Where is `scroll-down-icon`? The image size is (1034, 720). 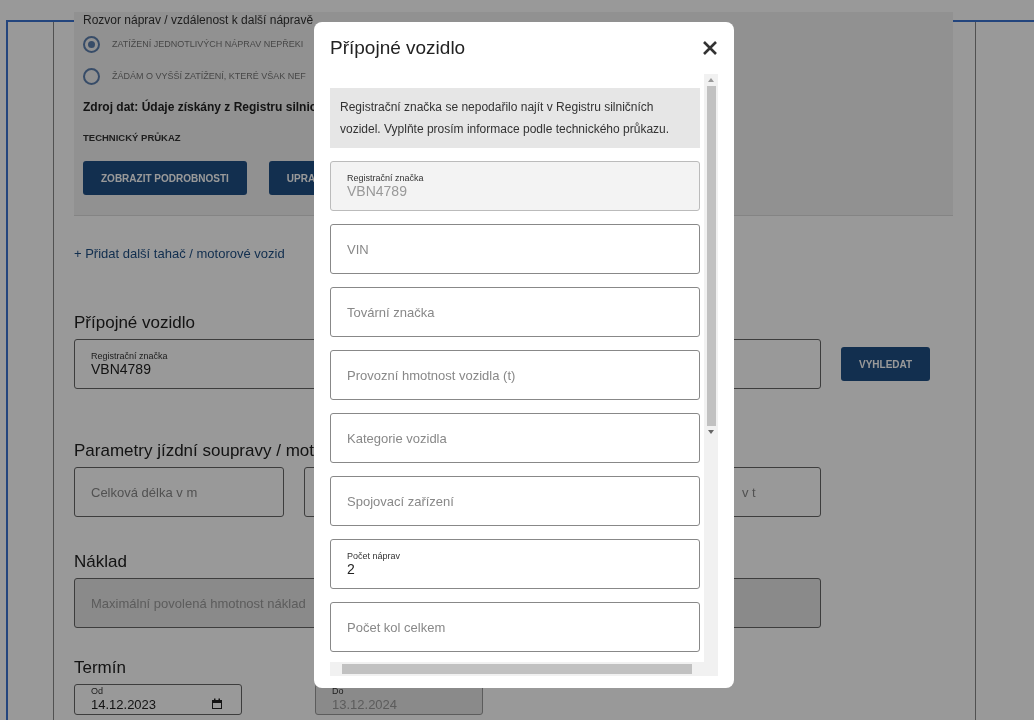
scroll-down-icon is located at coordinates (711, 432).